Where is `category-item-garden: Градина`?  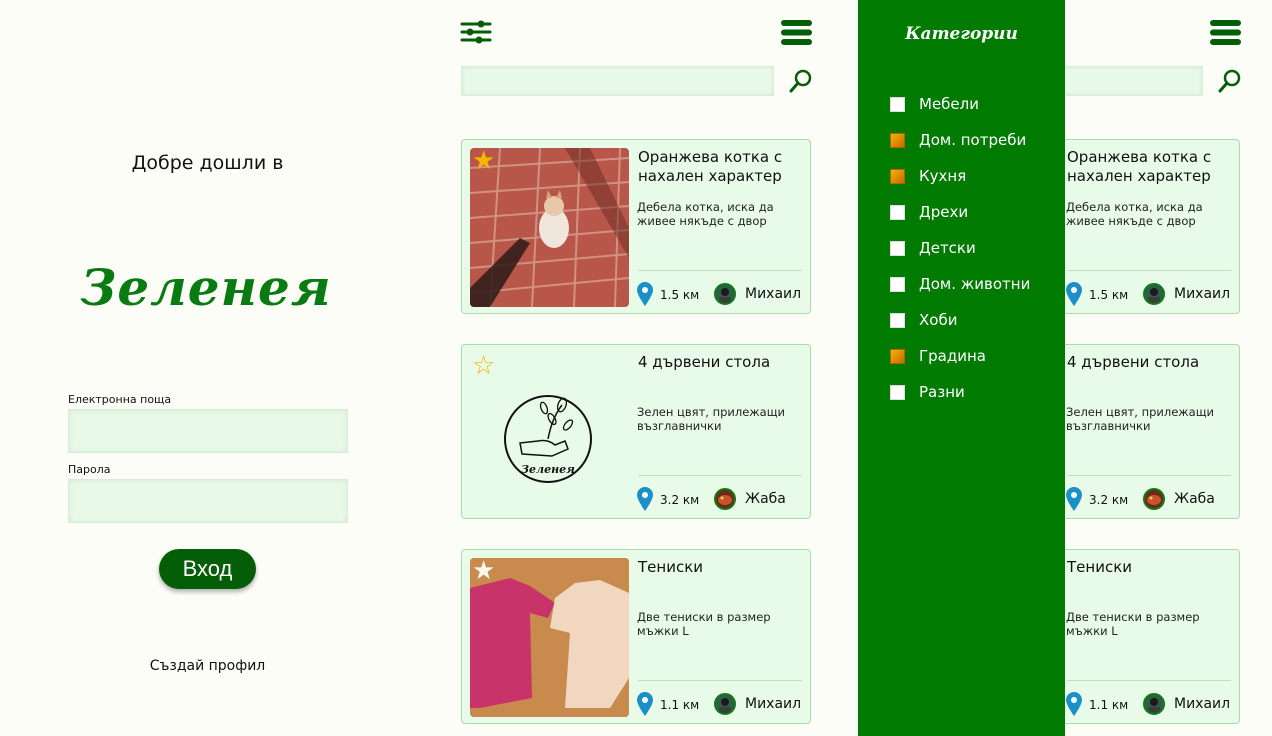 category-item-garden: Градина is located at coordinates (938, 356).